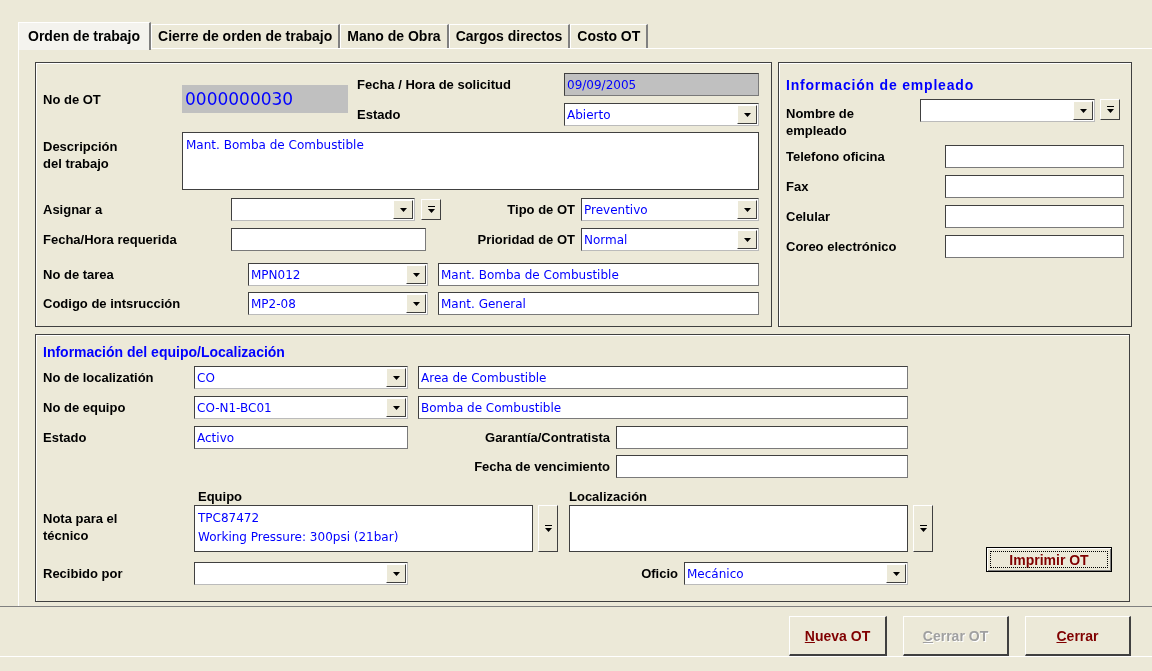  Describe the element at coordinates (338, 303) in the screenshot. I see `combo-box: MP2-08` at that location.